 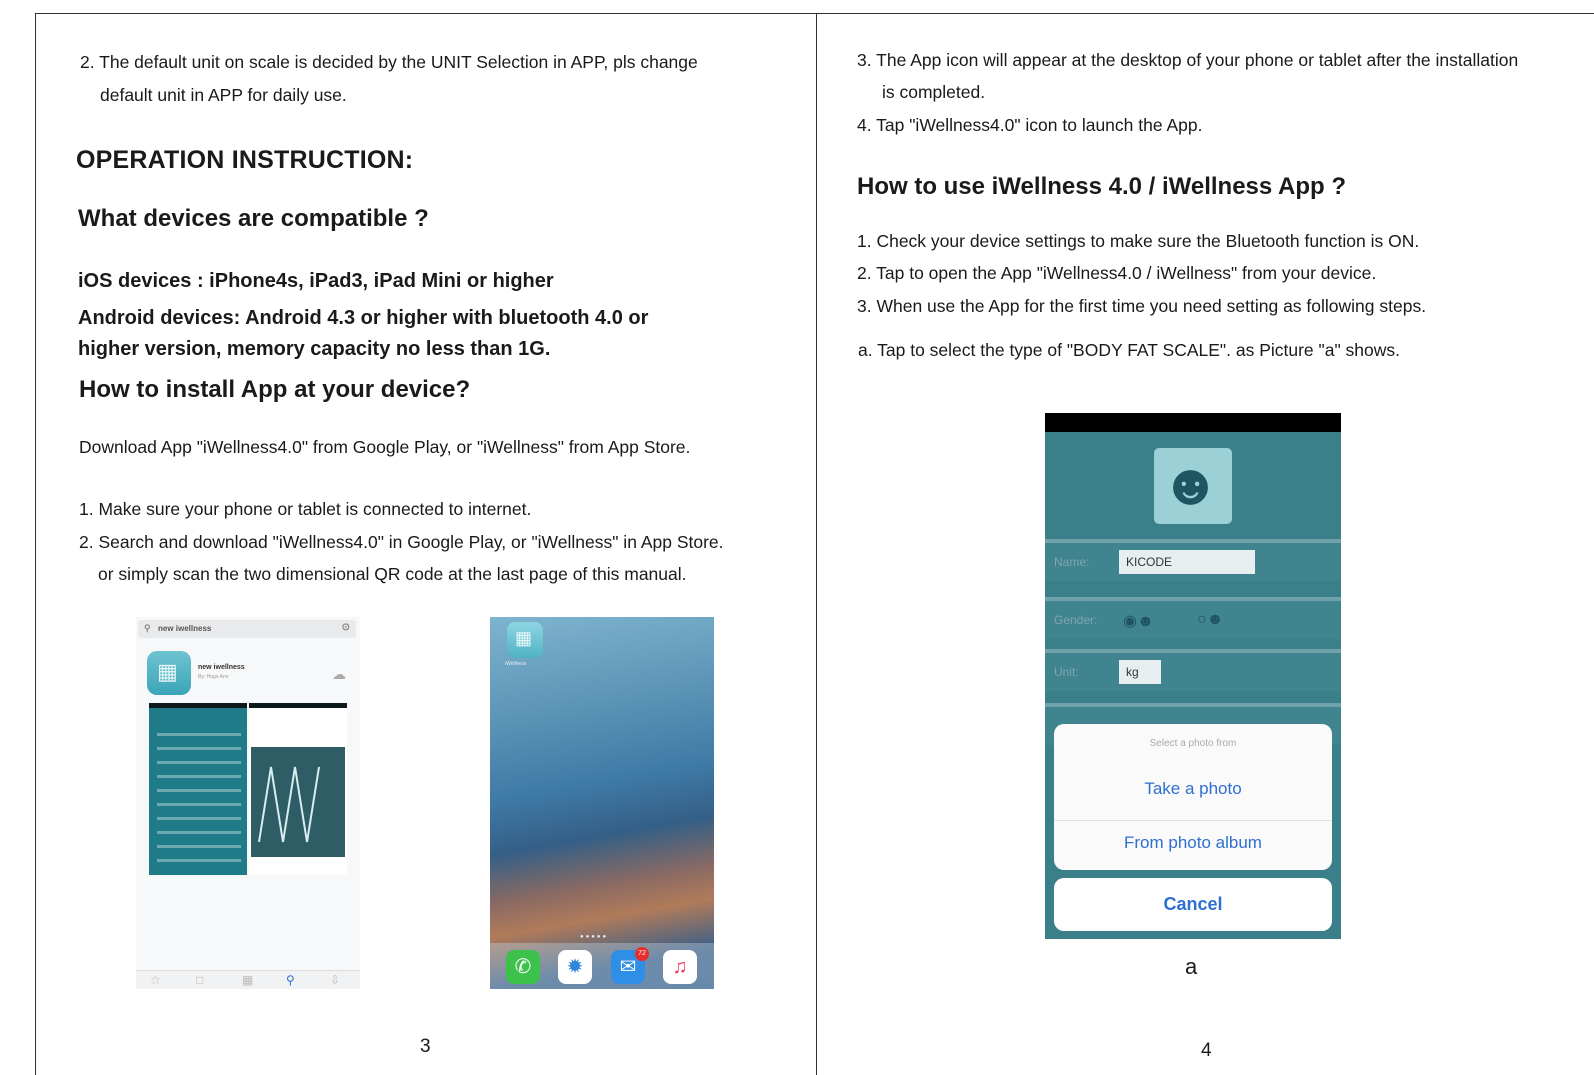 What do you see at coordinates (1191, 966) in the screenshot?
I see `figure-caption: a` at bounding box center [1191, 966].